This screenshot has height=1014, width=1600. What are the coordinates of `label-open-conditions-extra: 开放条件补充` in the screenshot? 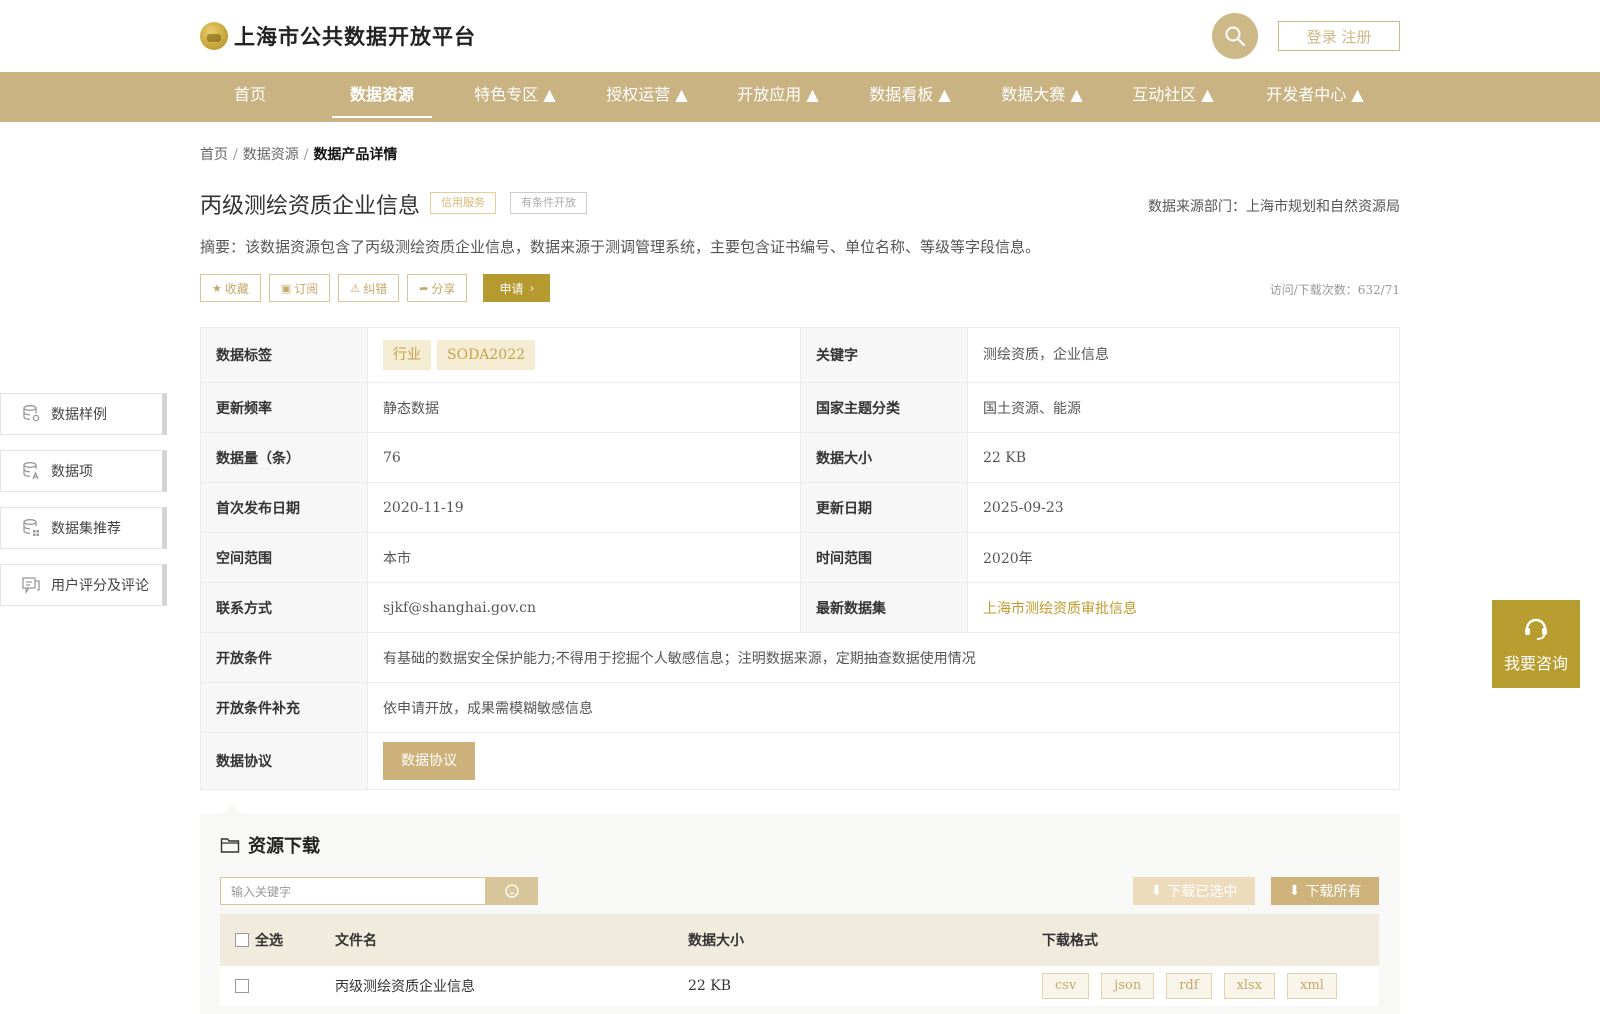 It's located at (284, 707).